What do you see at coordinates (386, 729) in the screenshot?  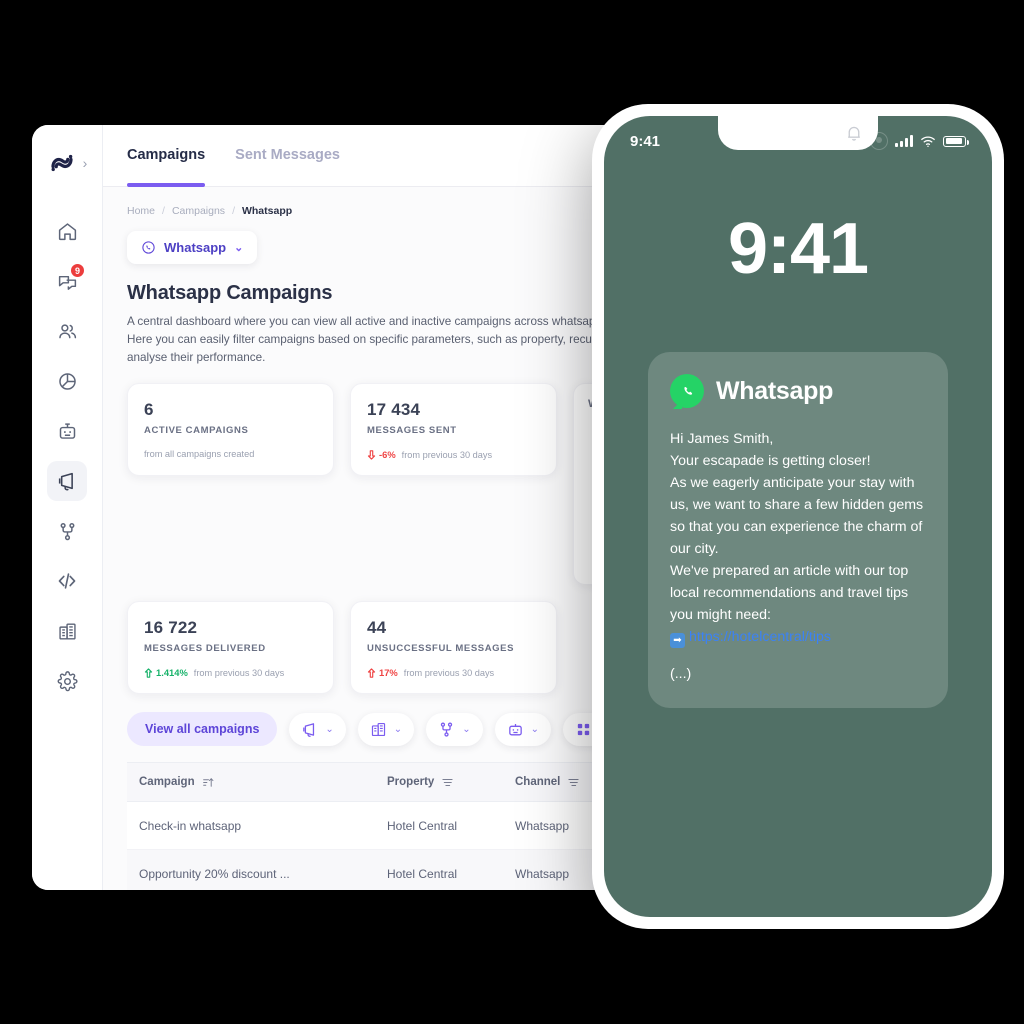 I see `filter-property: ⌄` at bounding box center [386, 729].